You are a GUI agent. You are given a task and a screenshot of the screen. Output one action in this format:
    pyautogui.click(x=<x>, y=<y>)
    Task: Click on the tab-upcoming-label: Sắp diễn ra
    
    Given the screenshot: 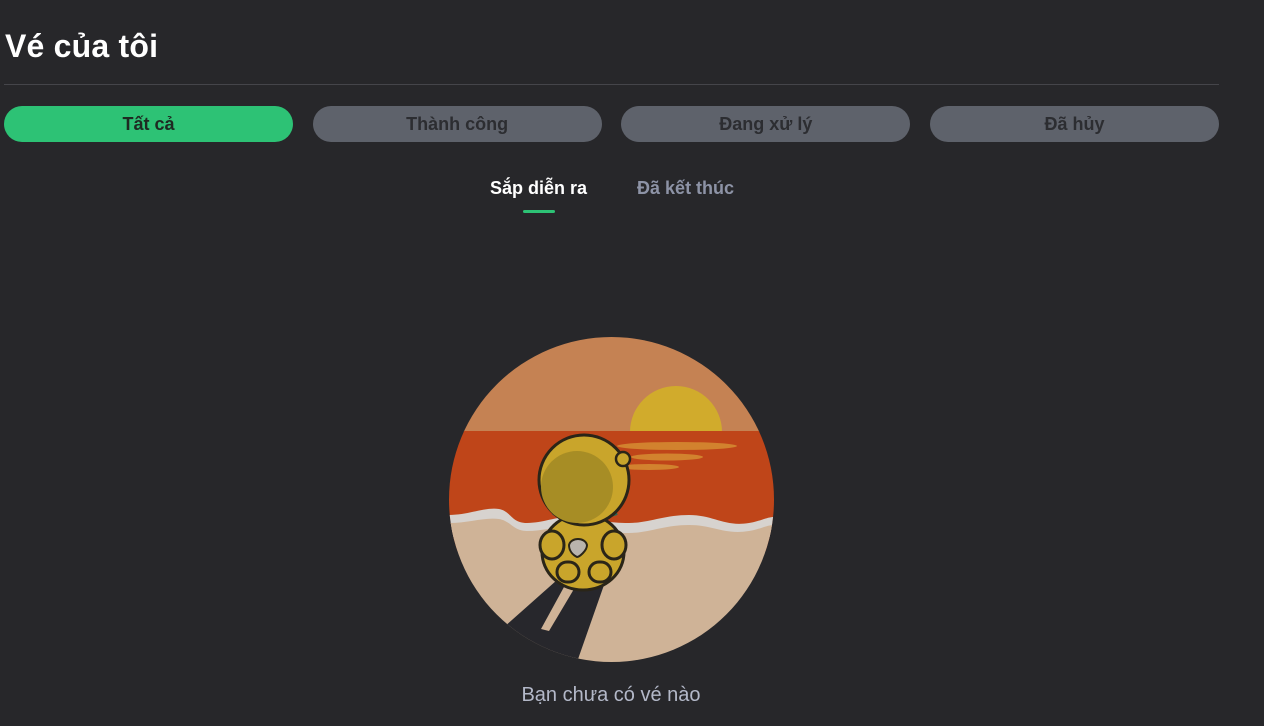 What is the action you would take?
    pyautogui.click(x=539, y=188)
    